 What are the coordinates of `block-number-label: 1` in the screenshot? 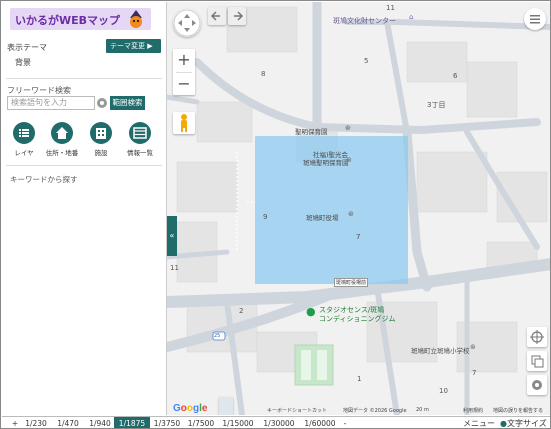 It's located at (359, 379).